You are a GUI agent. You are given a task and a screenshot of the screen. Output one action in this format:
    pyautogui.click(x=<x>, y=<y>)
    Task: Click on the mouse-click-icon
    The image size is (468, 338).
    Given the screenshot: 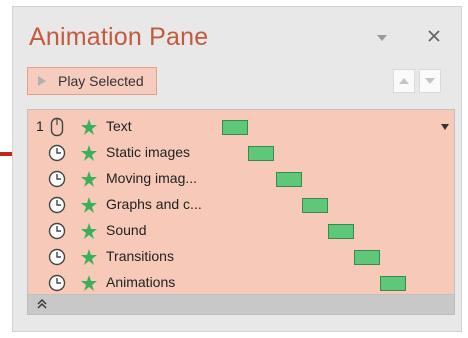 What is the action you would take?
    pyautogui.click(x=57, y=127)
    